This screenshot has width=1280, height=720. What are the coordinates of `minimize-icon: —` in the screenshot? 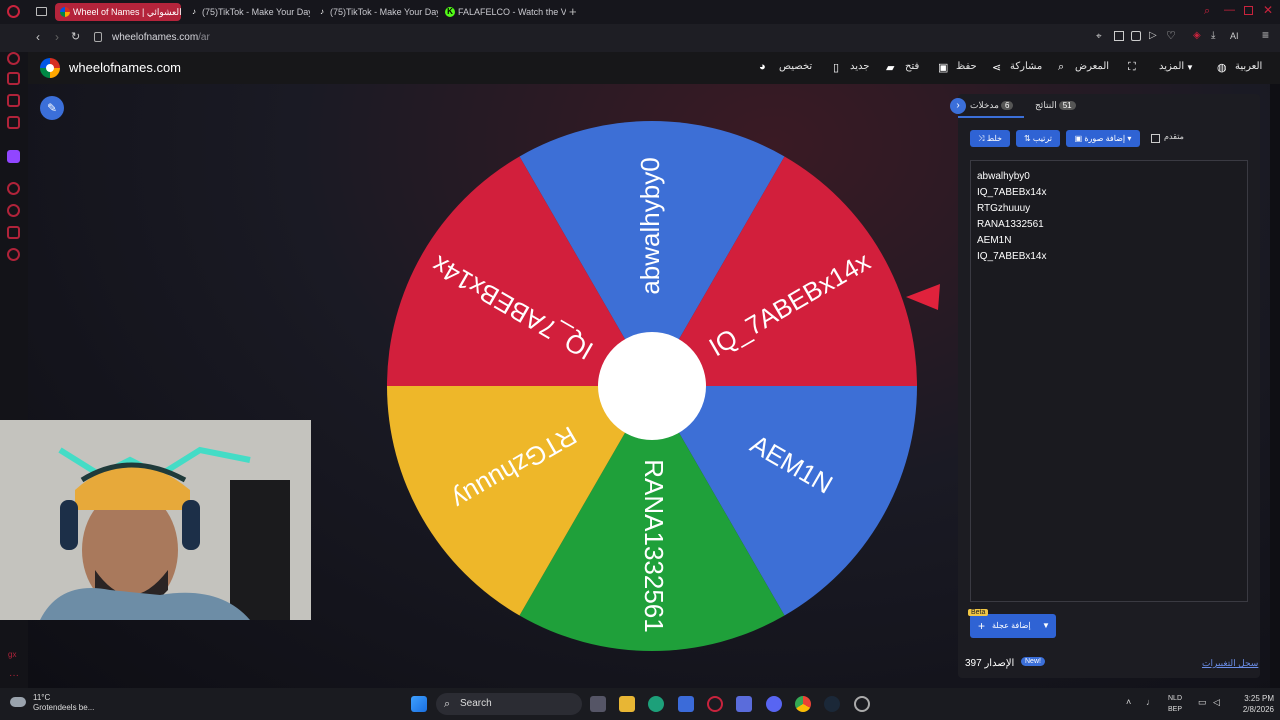 It's located at (1229, 10).